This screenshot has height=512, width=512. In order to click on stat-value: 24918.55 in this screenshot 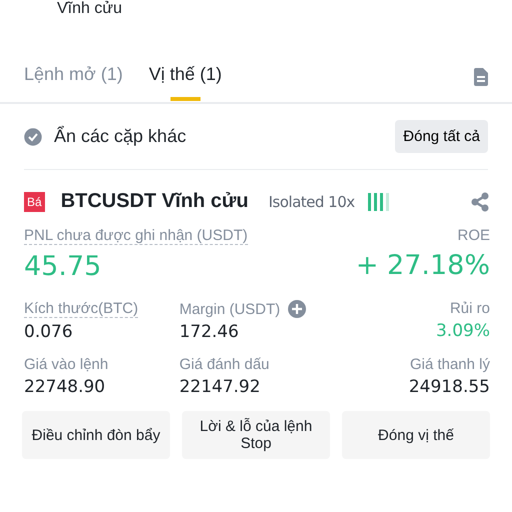, I will do `click(449, 387)`.